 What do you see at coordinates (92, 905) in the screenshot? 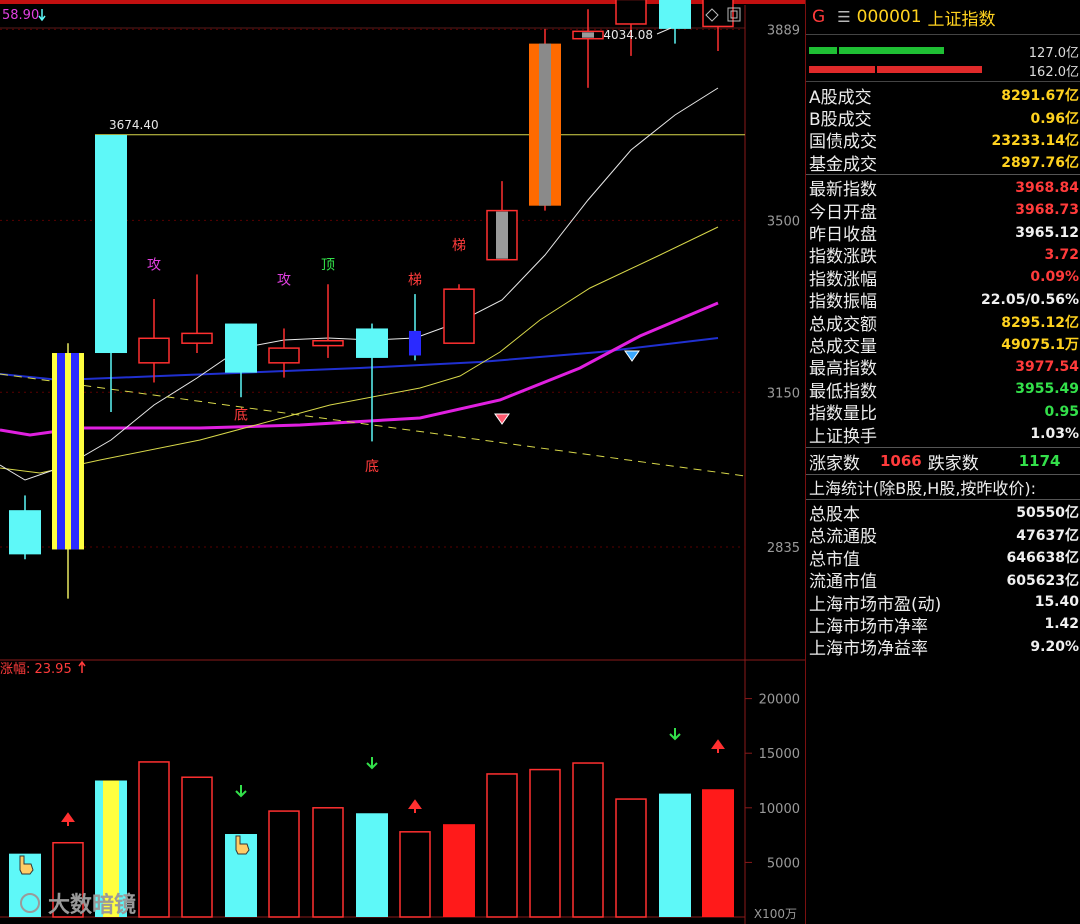
I see `watermark-text: 大数暗镜` at bounding box center [92, 905].